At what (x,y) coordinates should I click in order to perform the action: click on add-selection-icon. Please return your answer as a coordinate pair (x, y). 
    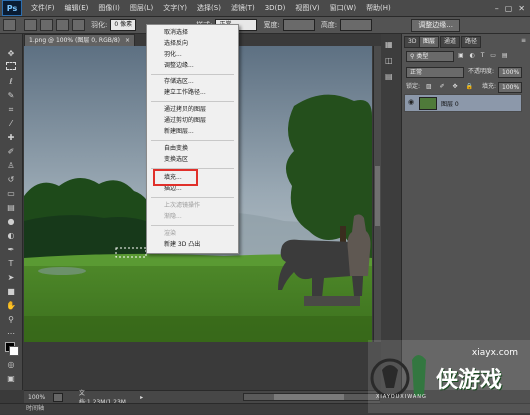
    Looking at the image, I should click on (46, 25).